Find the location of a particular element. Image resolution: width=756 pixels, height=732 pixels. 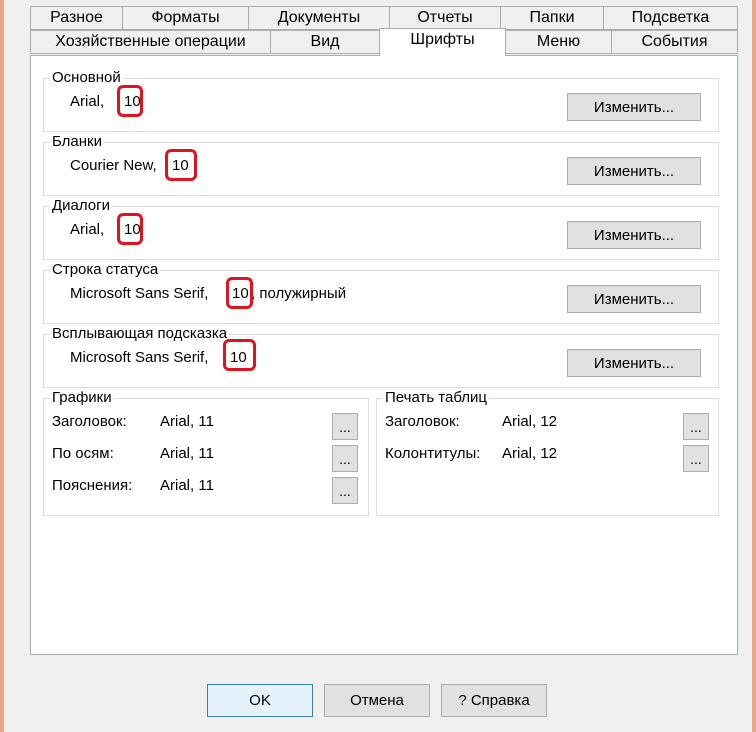

statusbar-font-title: Строка статуса is located at coordinates (105, 270).